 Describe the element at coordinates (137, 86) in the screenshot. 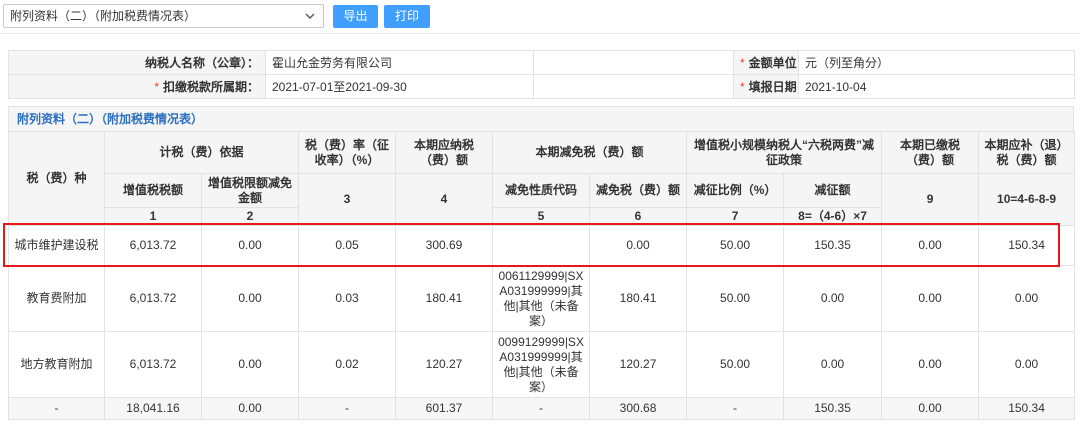

I see `tax-period-label: * 扣缴税款所属期：` at that location.